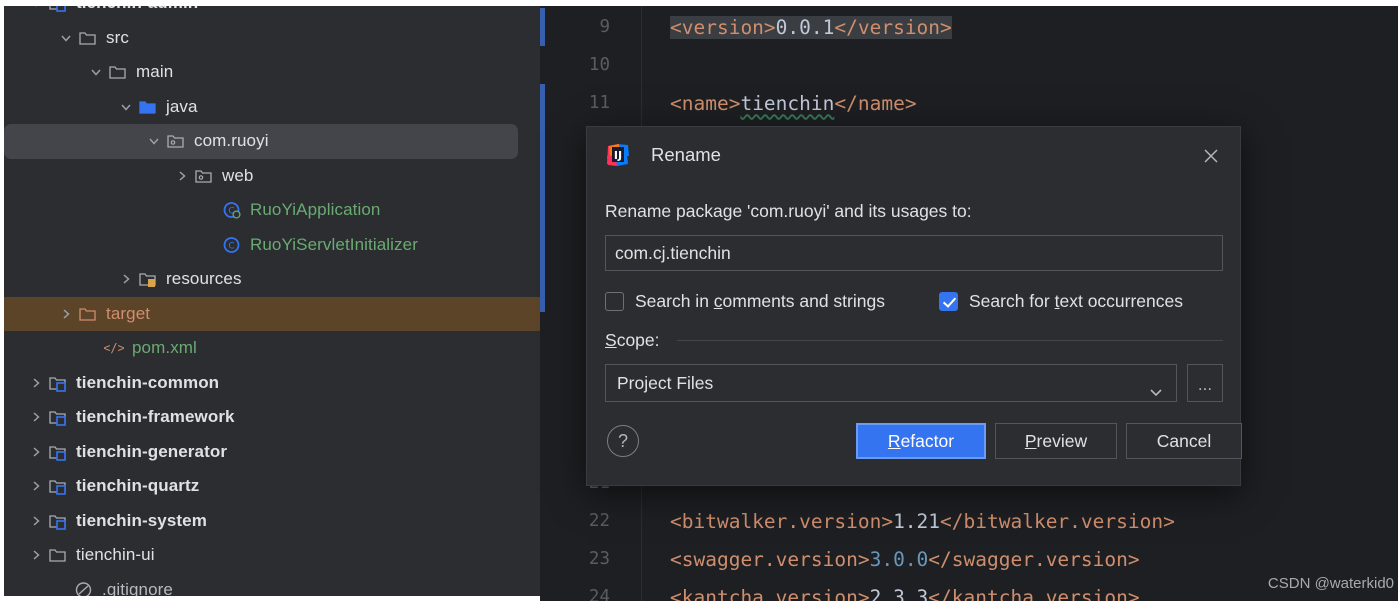 Image resolution: width=1398 pixels, height=601 pixels. I want to click on code-token: </kantcha.version>, so click(1034, 593).